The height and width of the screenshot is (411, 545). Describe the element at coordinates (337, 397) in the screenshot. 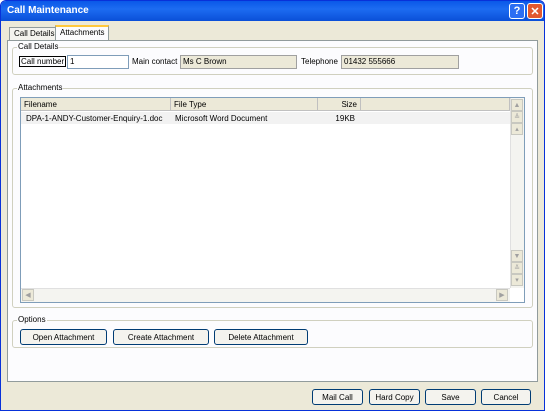

I see `mail-call-button: Mail Call` at that location.